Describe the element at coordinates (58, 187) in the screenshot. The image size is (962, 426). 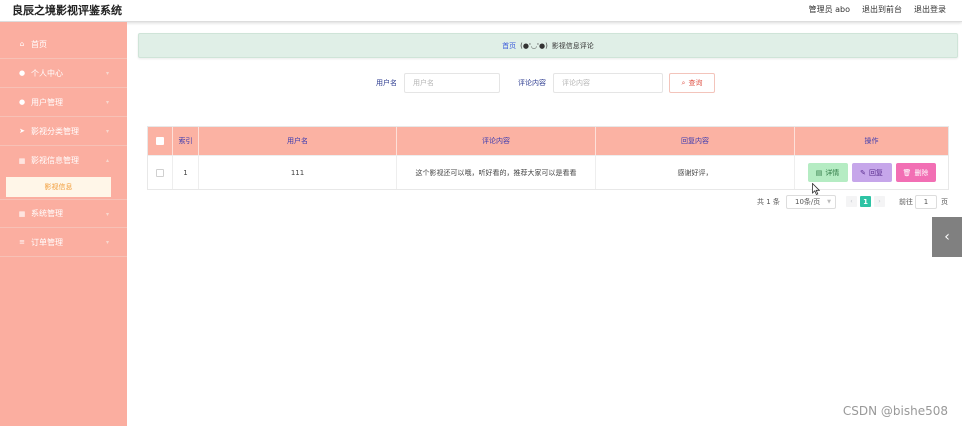
I see `submenu-item-movie-info: 影视信息` at that location.